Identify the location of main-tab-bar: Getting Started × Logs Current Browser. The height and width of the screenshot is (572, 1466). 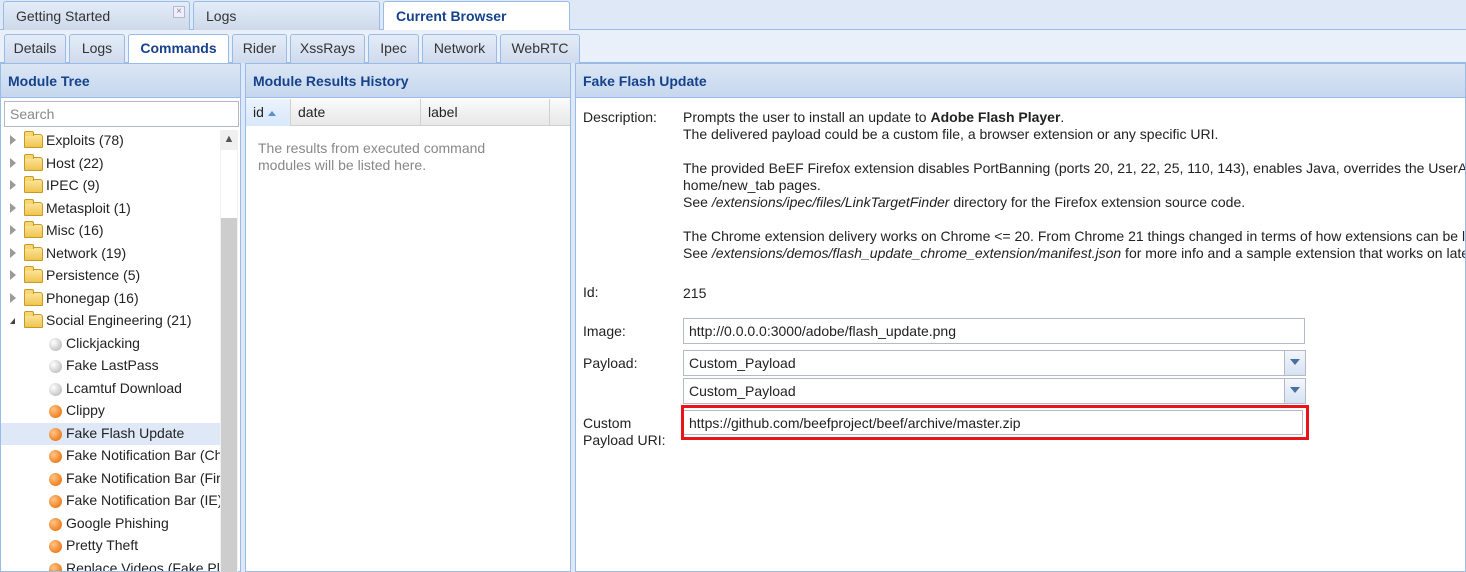
(733, 15).